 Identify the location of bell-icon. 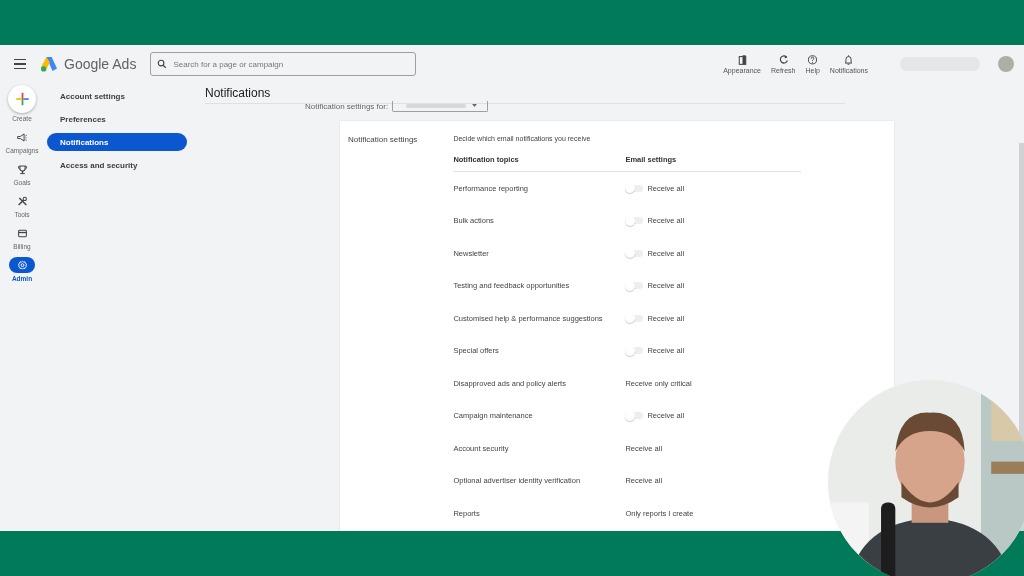
(849, 59).